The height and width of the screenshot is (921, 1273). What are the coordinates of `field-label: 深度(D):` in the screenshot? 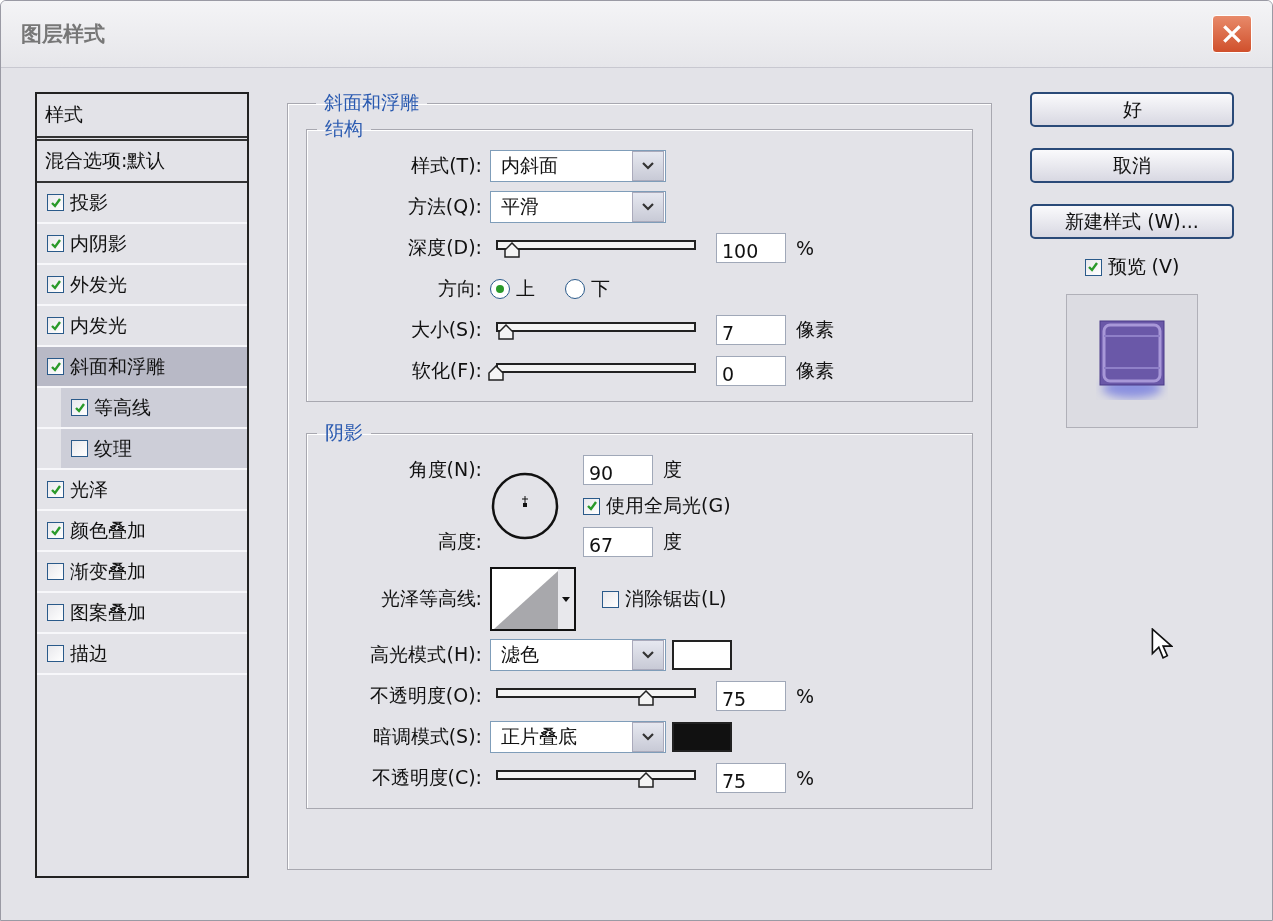 It's located at (444, 247).